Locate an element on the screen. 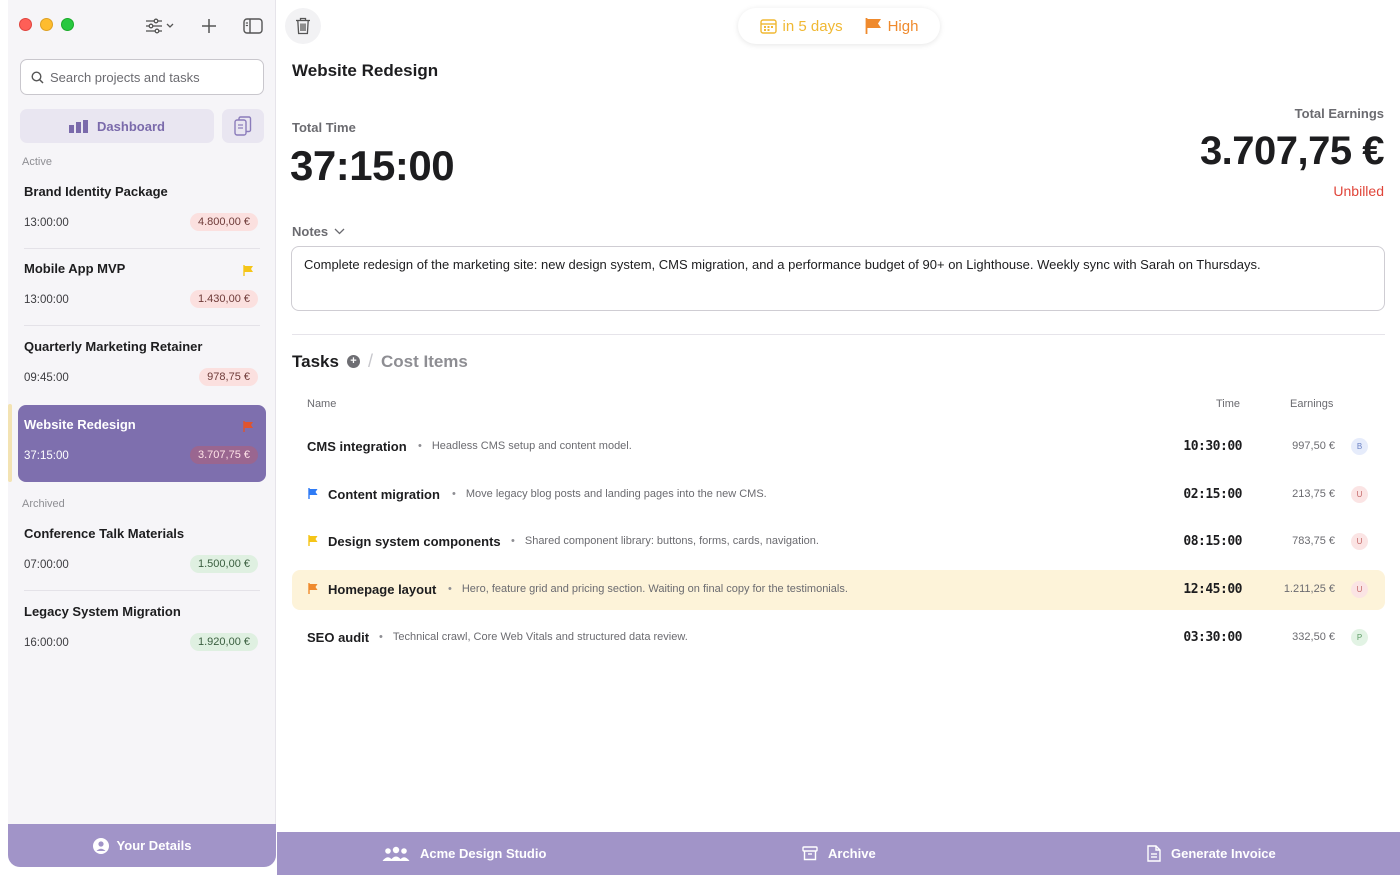 This screenshot has width=1400, height=875. total-earnings-value: 3.707,75 € is located at coordinates (1292, 151).